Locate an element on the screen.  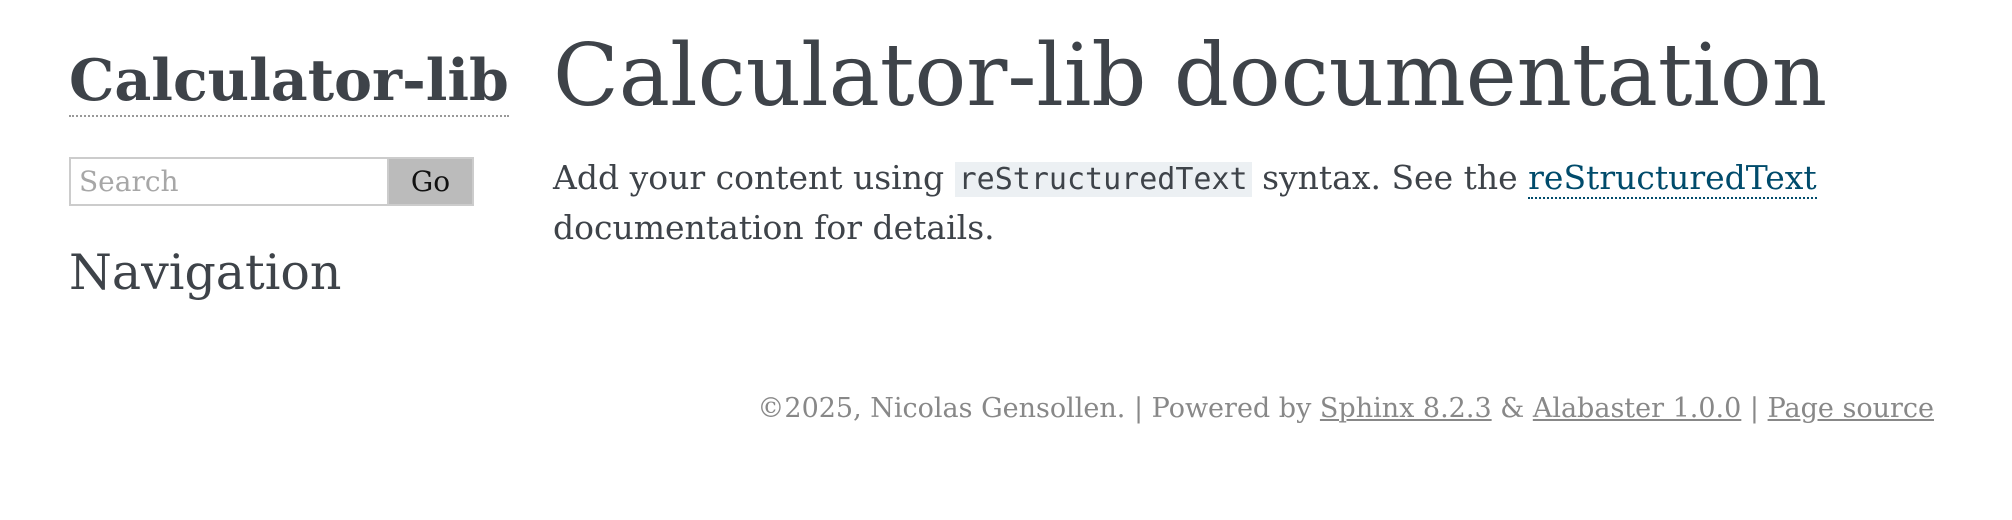
alabaster-link: Alabaster 1.0.0 is located at coordinates (1637, 408).